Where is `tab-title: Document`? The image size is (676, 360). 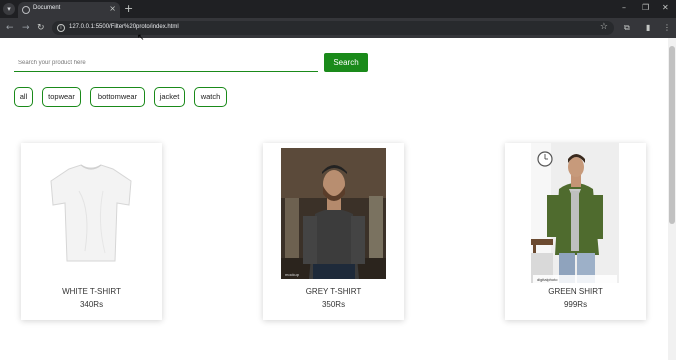 tab-title: Document is located at coordinates (47, 8).